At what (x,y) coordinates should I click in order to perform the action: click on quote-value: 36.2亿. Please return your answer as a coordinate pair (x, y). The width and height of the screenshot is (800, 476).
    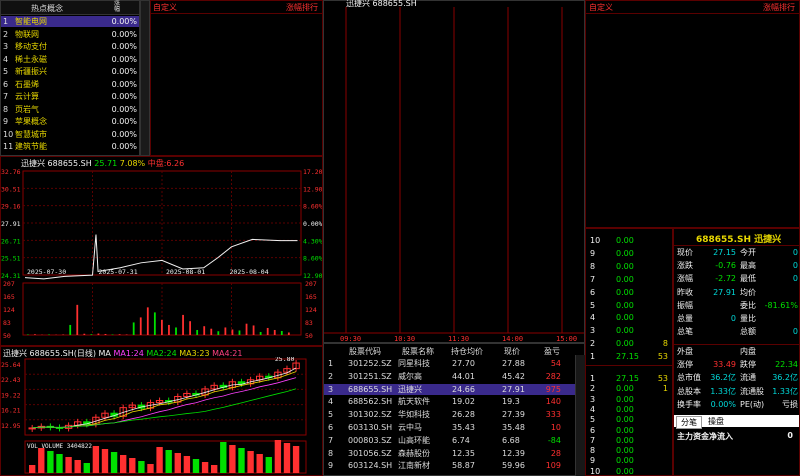
    Looking at the image, I should click on (723, 378).